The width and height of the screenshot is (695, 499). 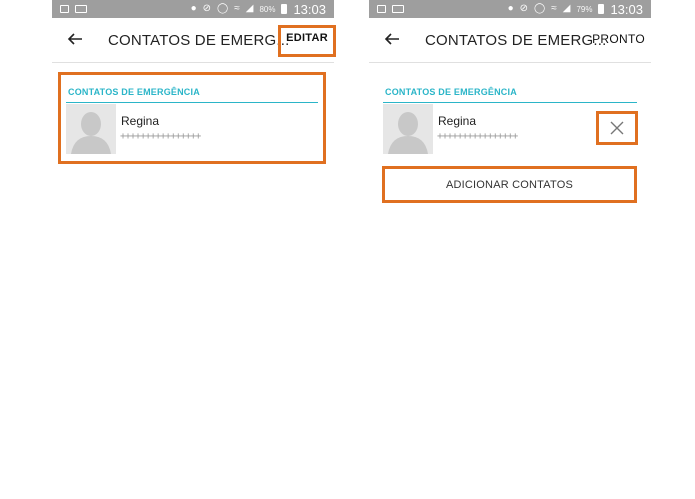 I want to click on status-bar: ● ⊘ ◯ ≈ ◢ 80% 13:03, so click(x=193, y=9).